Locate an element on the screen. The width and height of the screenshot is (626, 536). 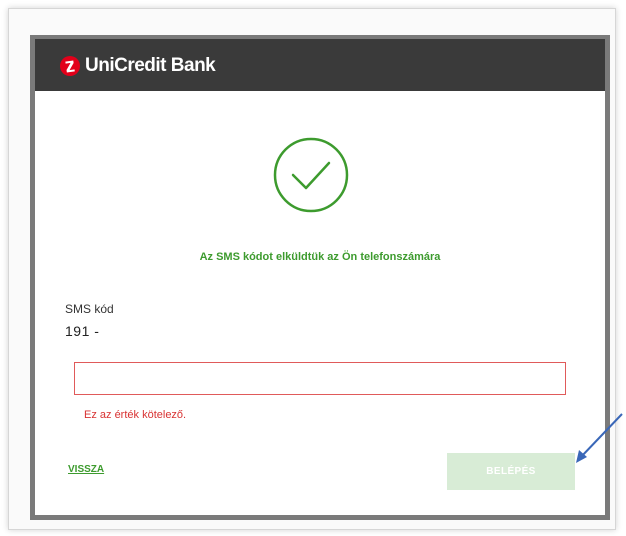
header-bar: UniCredit Bank is located at coordinates (320, 65).